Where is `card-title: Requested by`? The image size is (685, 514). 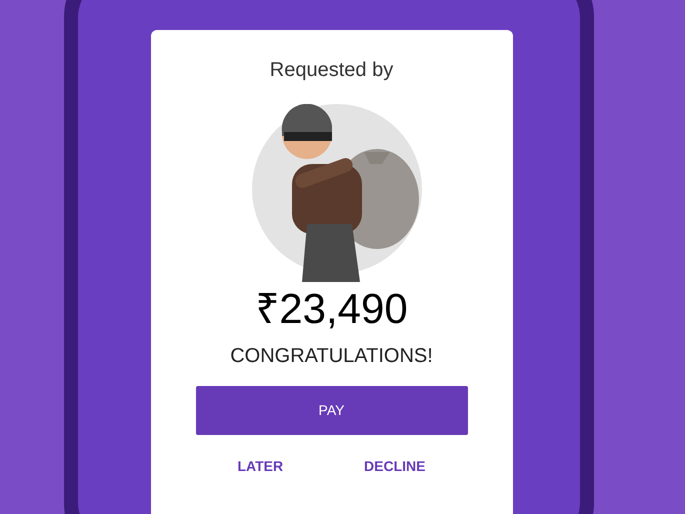
card-title: Requested by is located at coordinates (332, 70).